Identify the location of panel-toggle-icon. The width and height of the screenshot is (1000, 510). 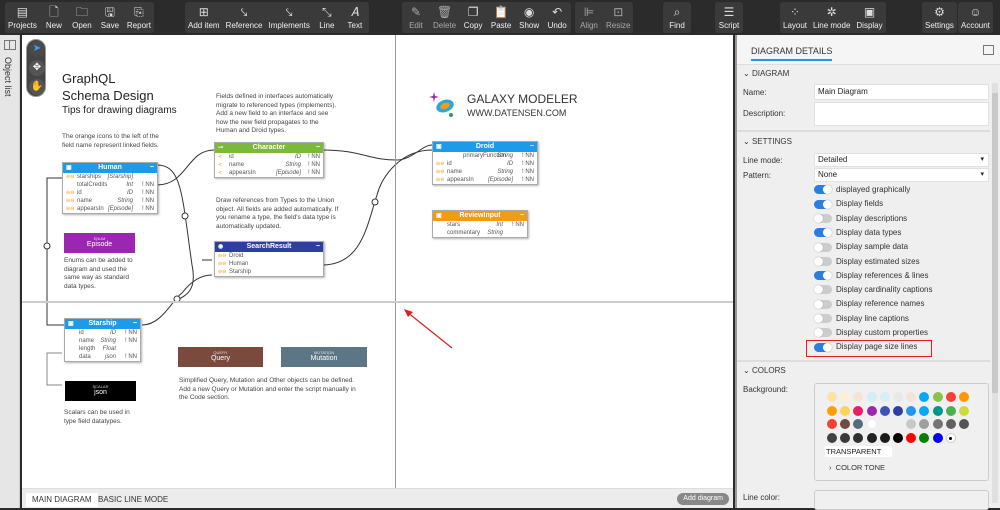
(10, 45).